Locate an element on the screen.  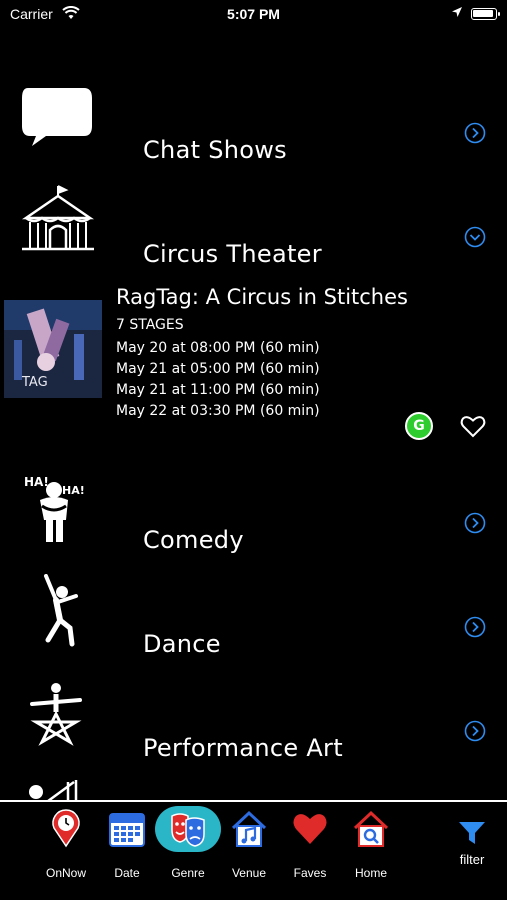
tab-home: Home is located at coordinates (371, 844).